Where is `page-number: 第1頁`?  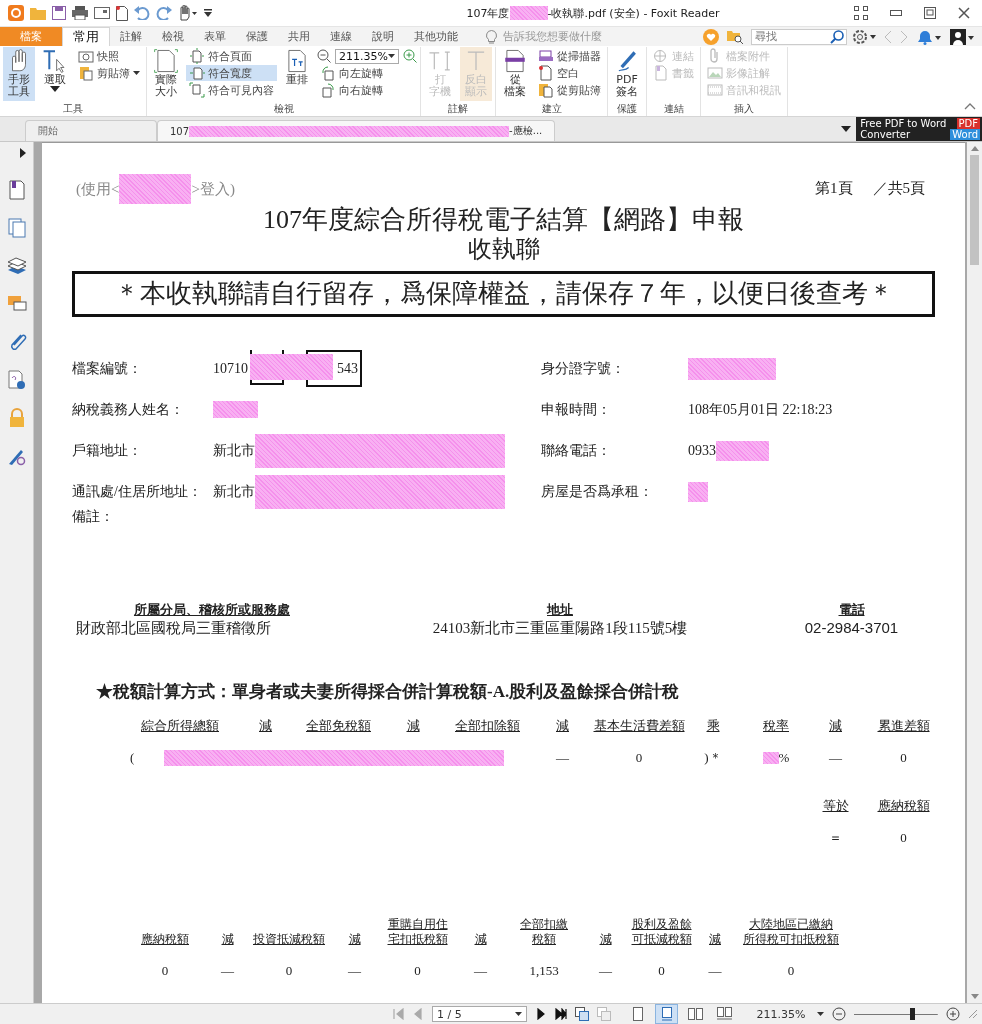
page-number: 第1頁 is located at coordinates (834, 188).